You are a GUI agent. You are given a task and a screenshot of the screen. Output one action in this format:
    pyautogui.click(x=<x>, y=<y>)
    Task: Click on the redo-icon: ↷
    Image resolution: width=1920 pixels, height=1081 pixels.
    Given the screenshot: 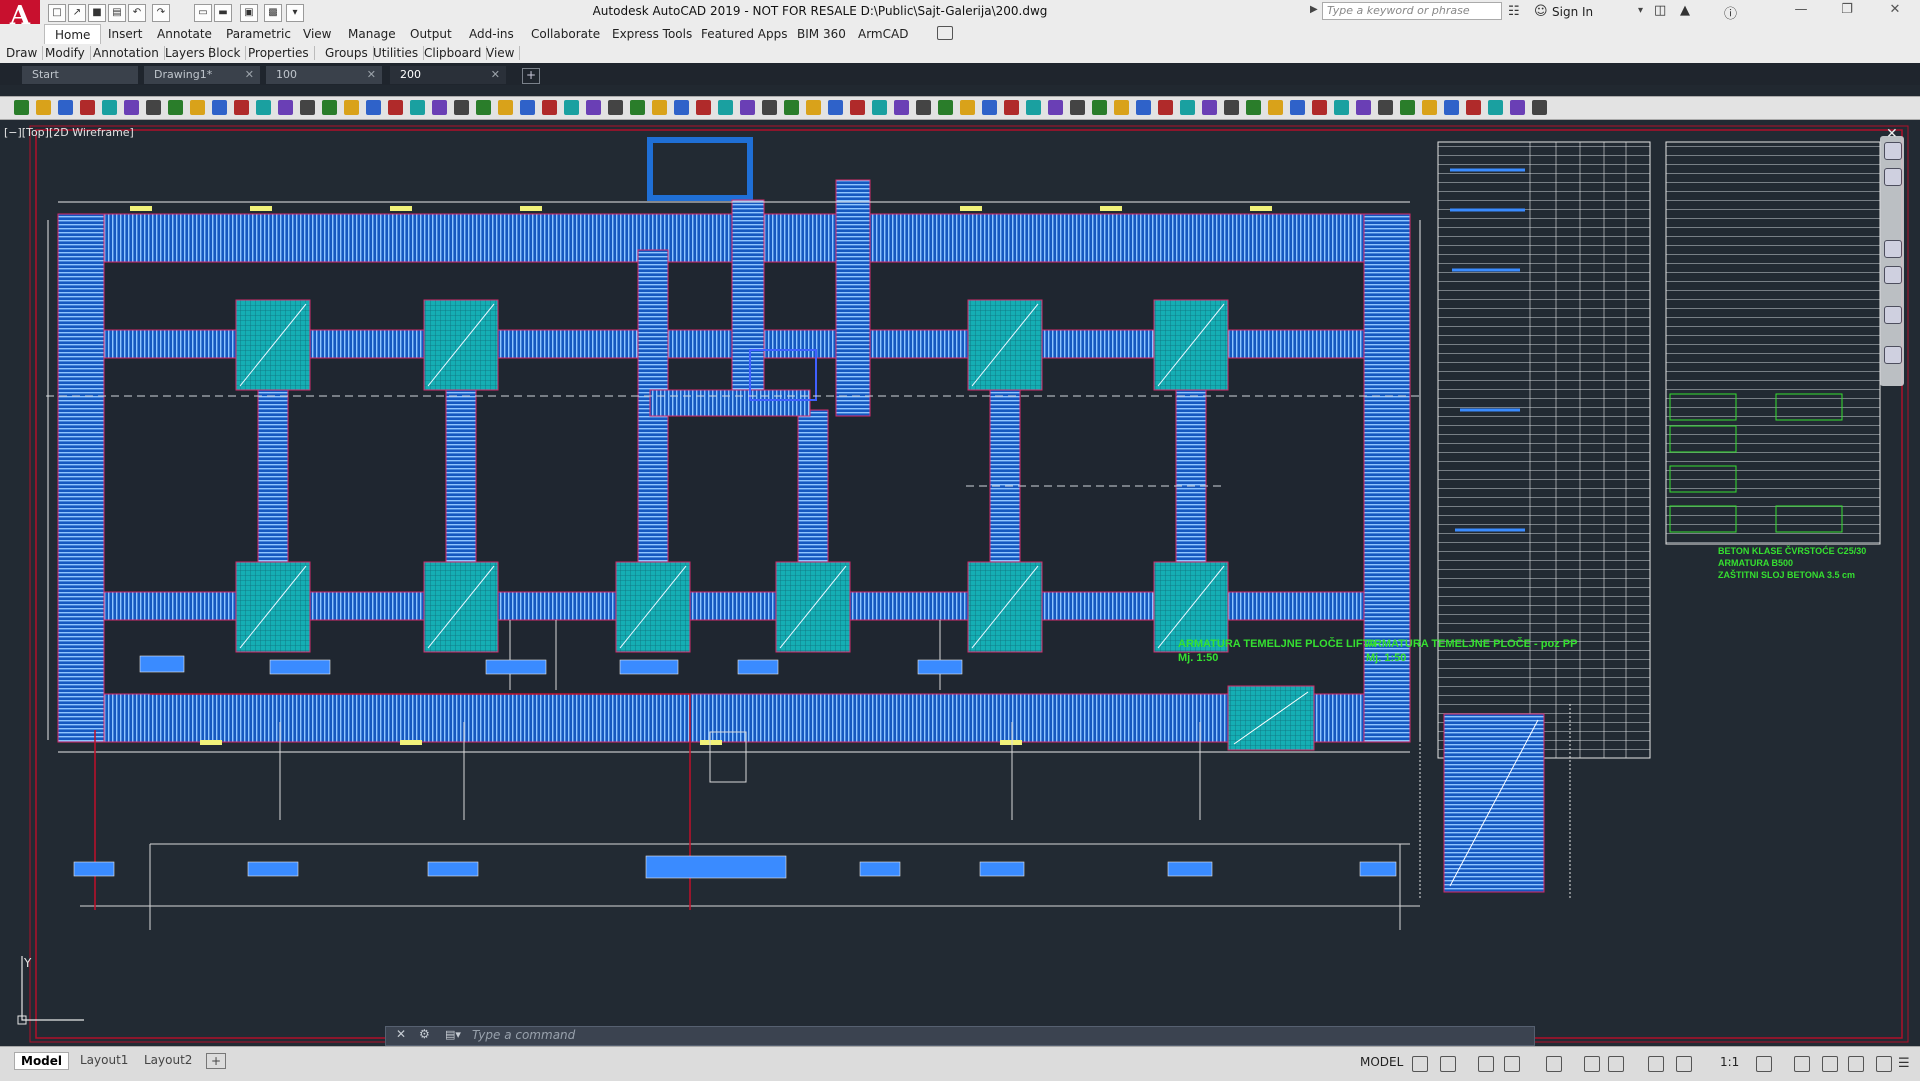 What is the action you would take?
    pyautogui.click(x=161, y=13)
    